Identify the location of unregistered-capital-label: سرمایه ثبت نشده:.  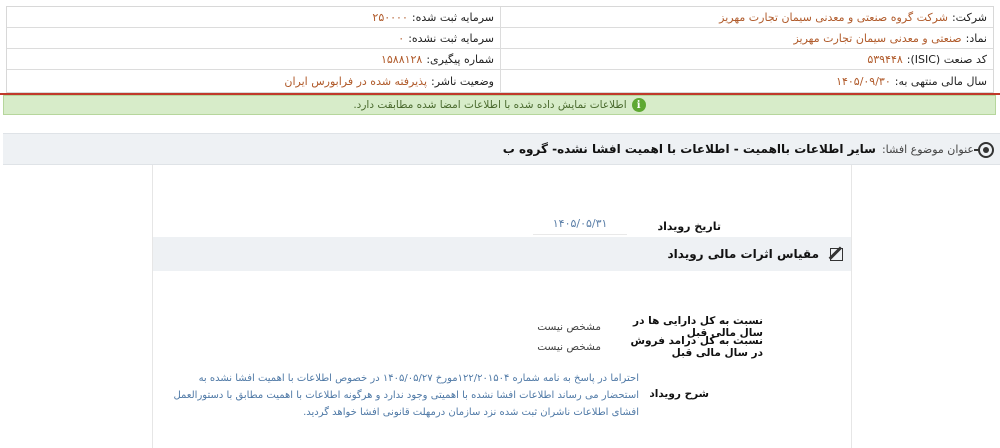
(451, 38).